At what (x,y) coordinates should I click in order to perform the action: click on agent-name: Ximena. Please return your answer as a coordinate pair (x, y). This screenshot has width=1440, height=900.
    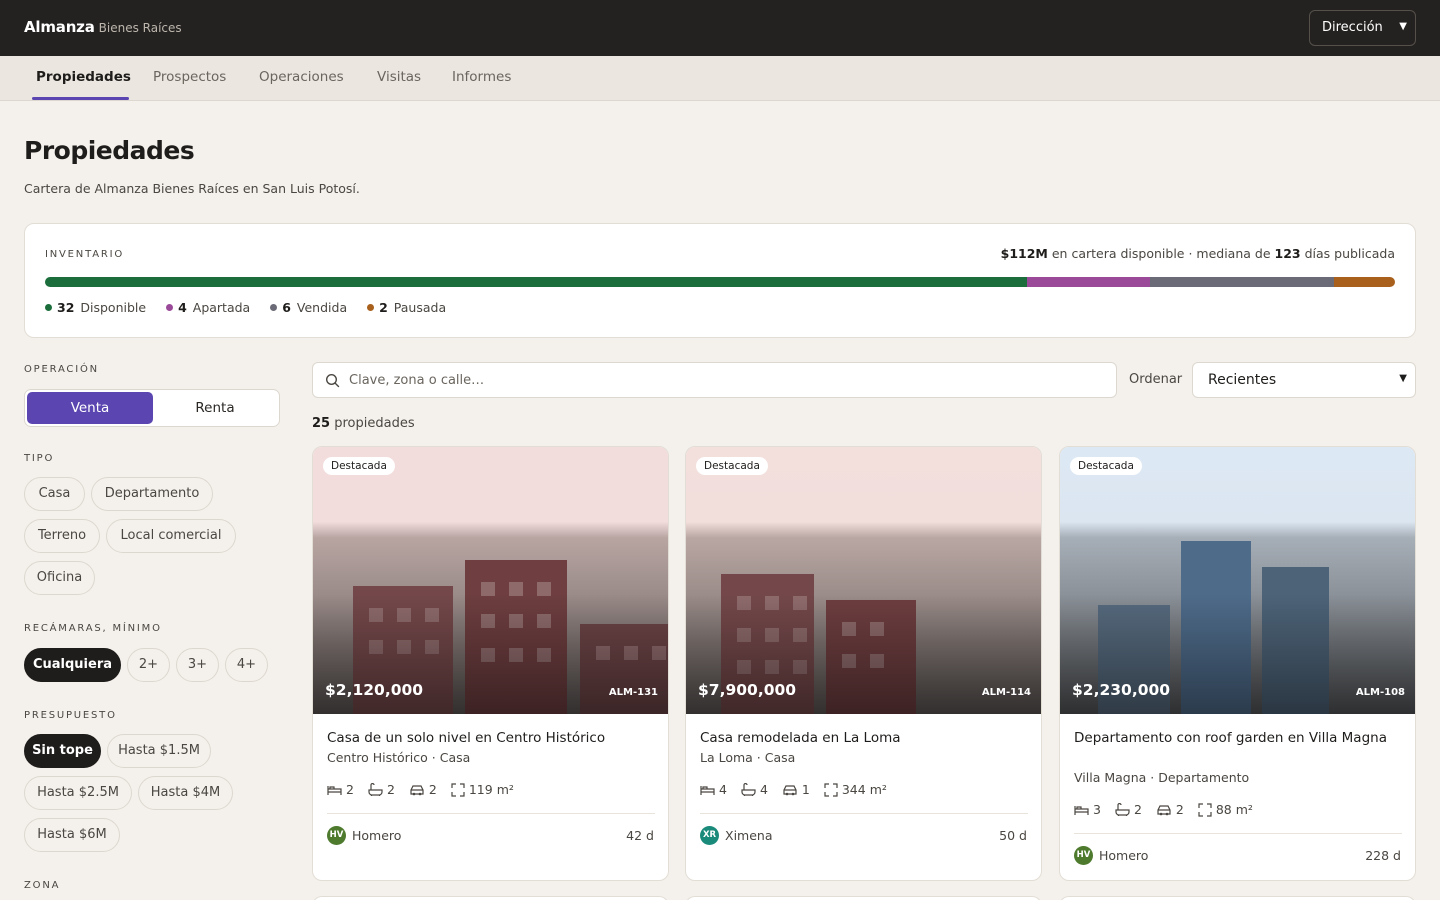
    Looking at the image, I should click on (749, 835).